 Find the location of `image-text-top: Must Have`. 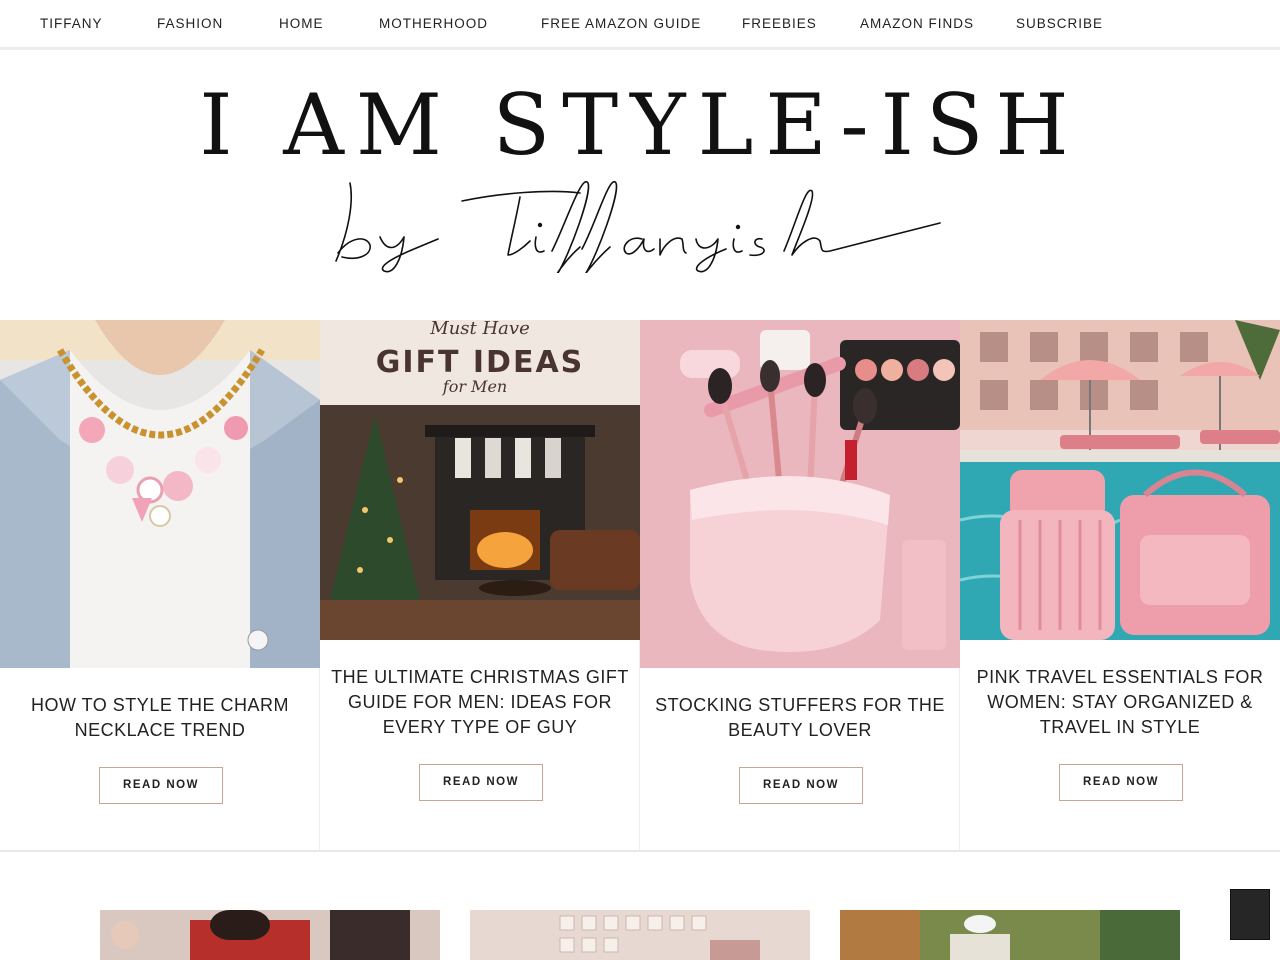

image-text-top: Must Have is located at coordinates (479, 329).